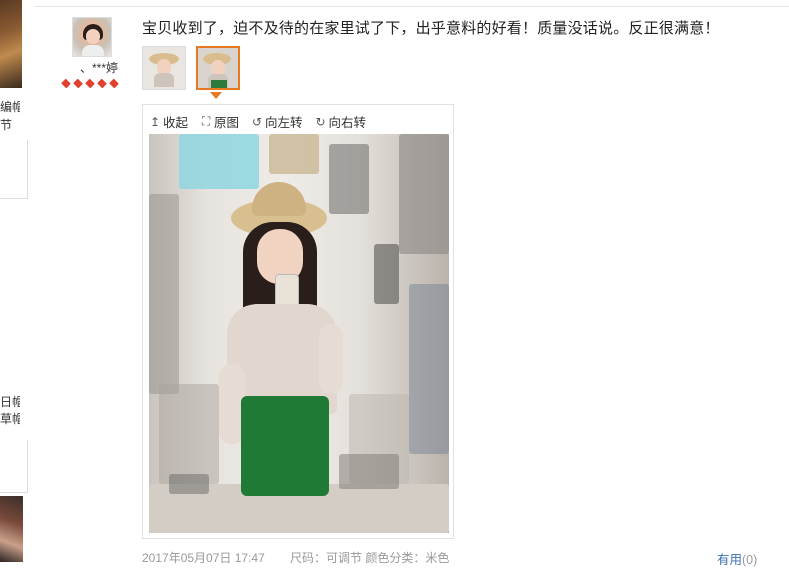 This screenshot has width=789, height=568. I want to click on rotate-left-button: ↺ 向左转, so click(277, 121).